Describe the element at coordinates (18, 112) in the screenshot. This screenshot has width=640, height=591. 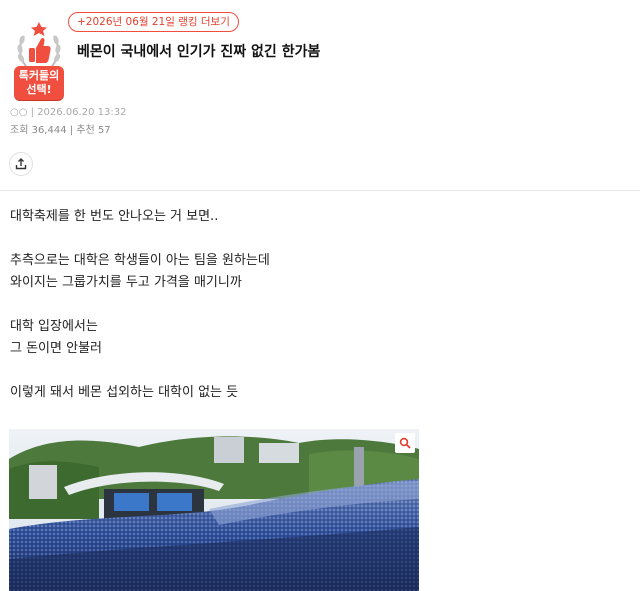
I see `author-name: ○○` at that location.